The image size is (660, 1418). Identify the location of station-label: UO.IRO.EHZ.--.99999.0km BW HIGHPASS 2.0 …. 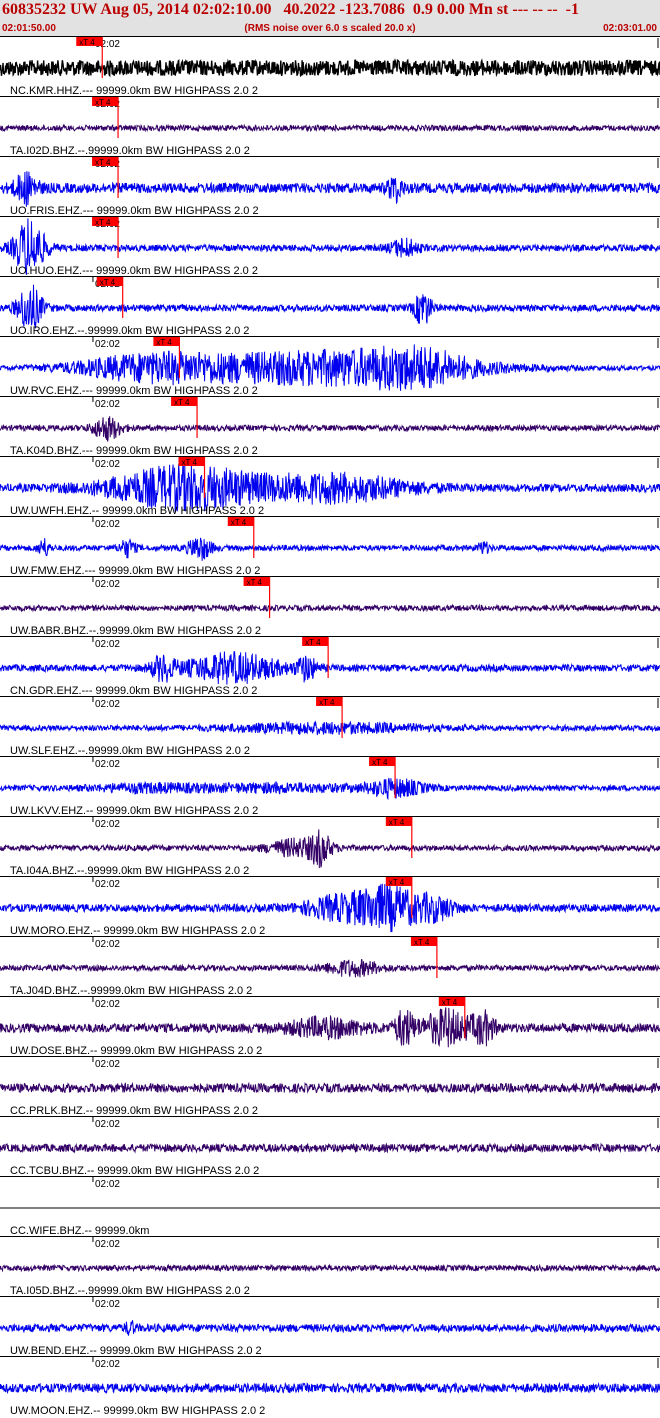
(129, 331).